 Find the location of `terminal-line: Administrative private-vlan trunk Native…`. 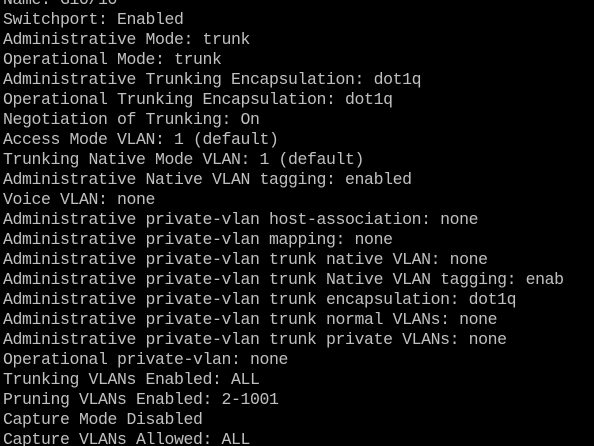

terminal-line: Administrative private-vlan trunk Native… is located at coordinates (283, 279).